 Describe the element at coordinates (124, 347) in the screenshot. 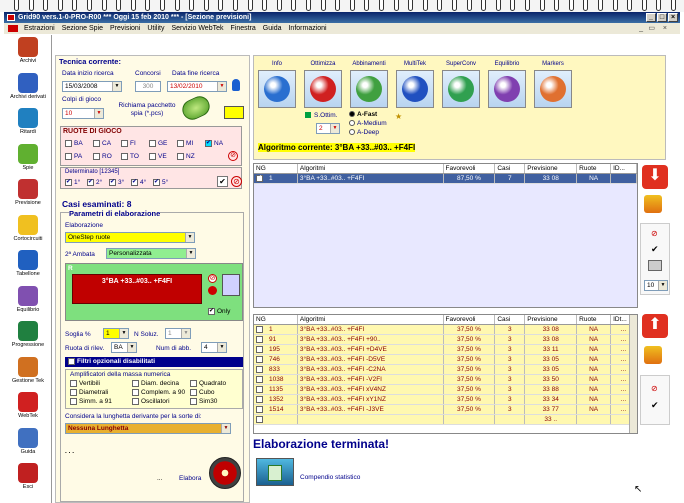

I see `ruota-rilev-select: BA ▼` at that location.